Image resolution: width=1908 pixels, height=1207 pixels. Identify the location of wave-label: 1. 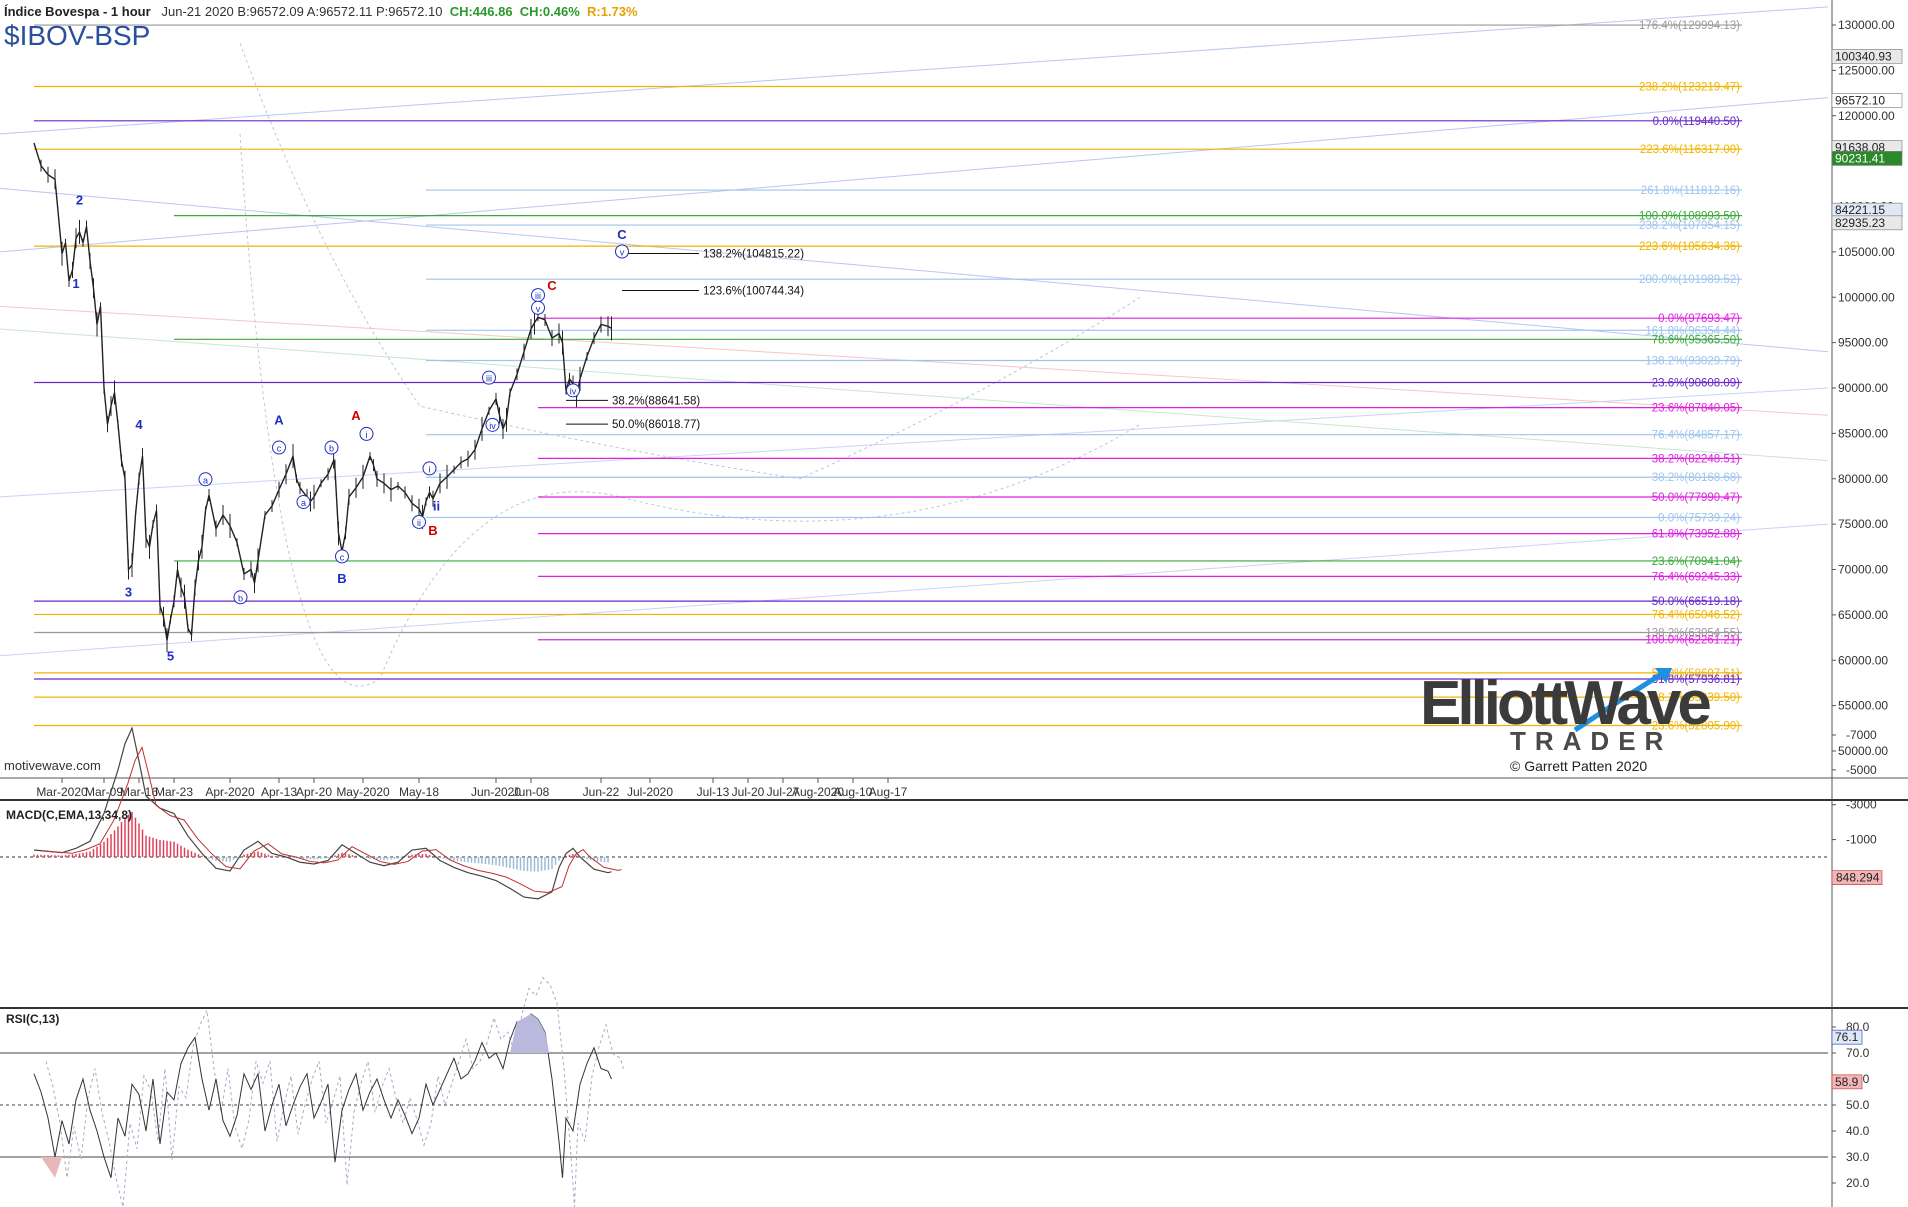
(75, 283).